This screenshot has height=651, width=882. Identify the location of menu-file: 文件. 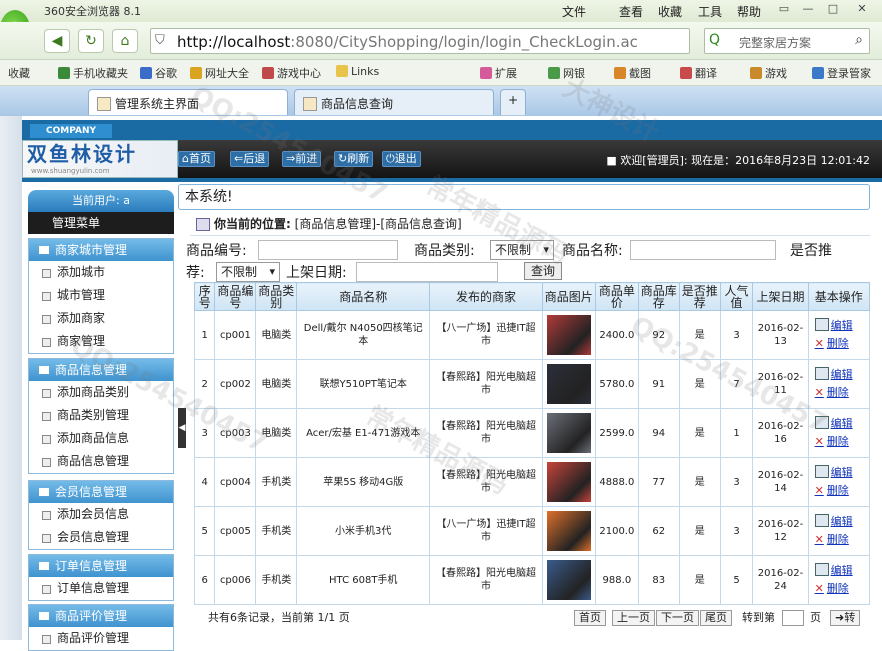
(574, 11).